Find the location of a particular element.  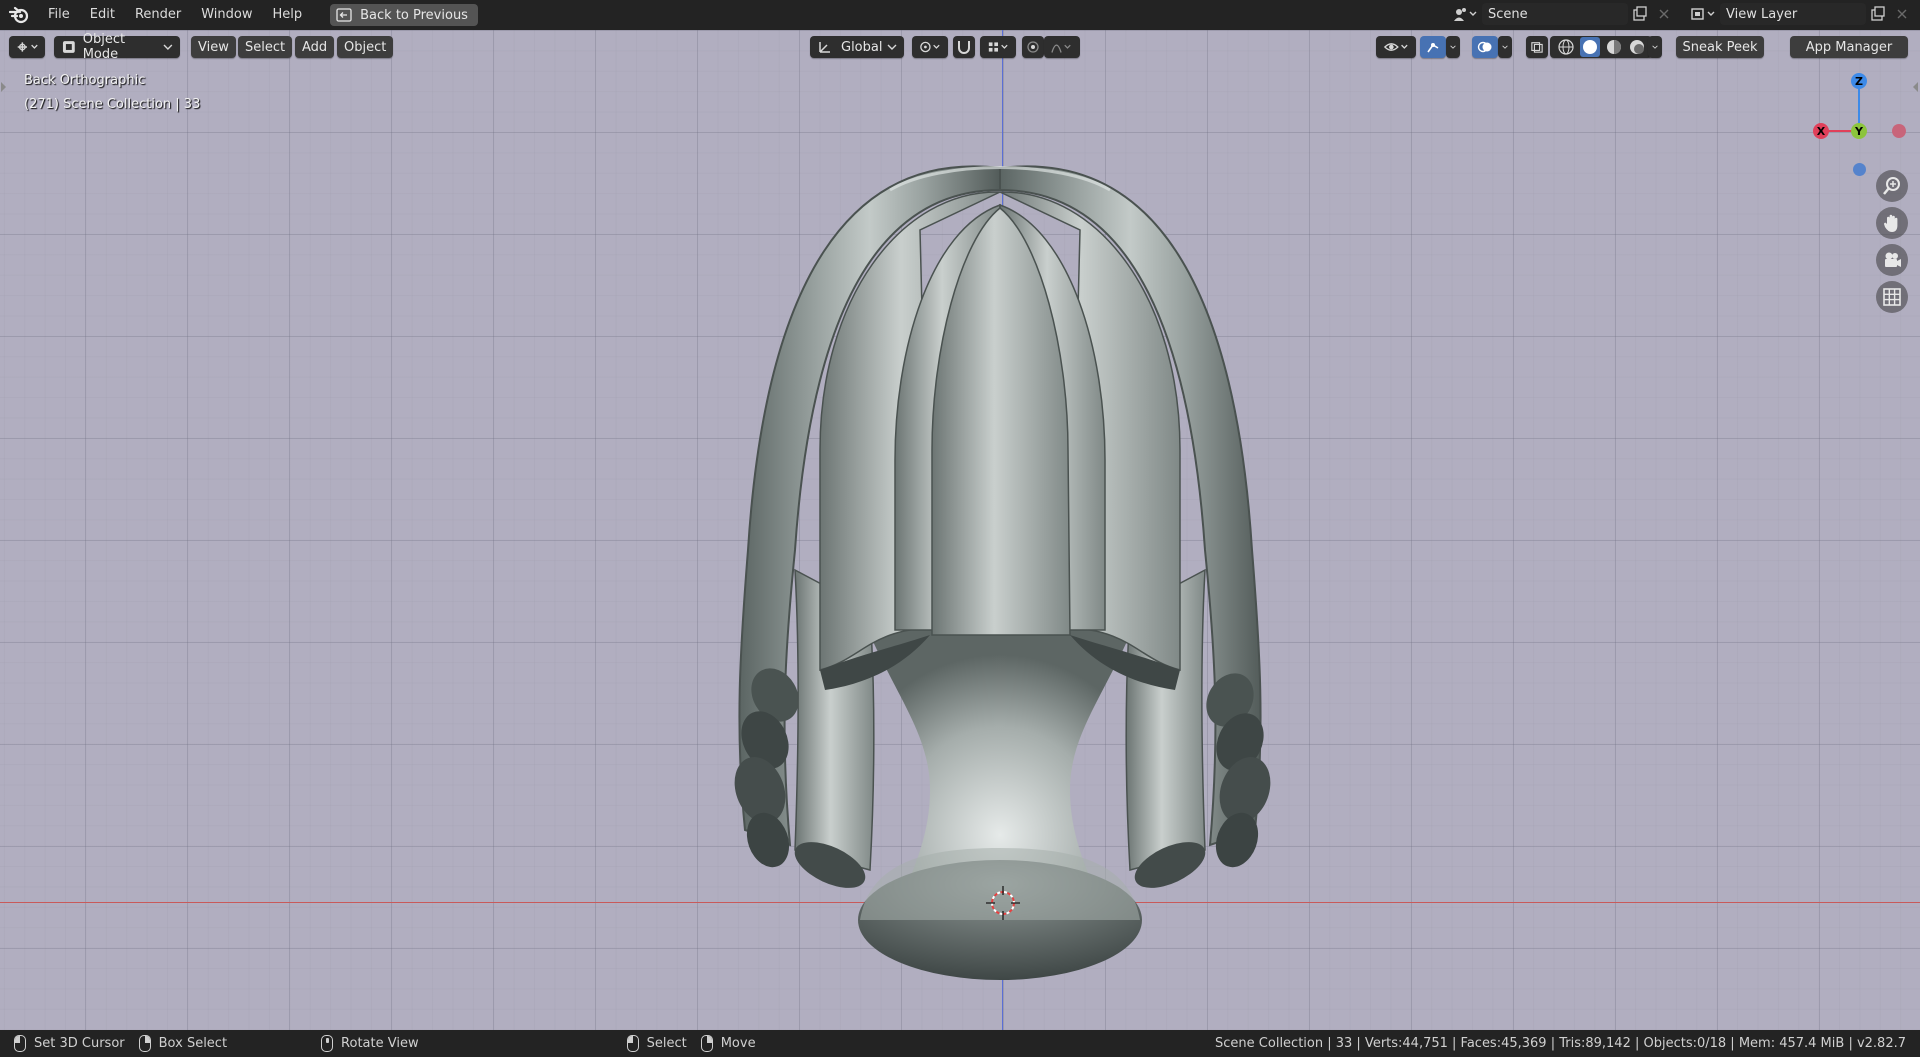

pan-view-button is located at coordinates (1892, 223).